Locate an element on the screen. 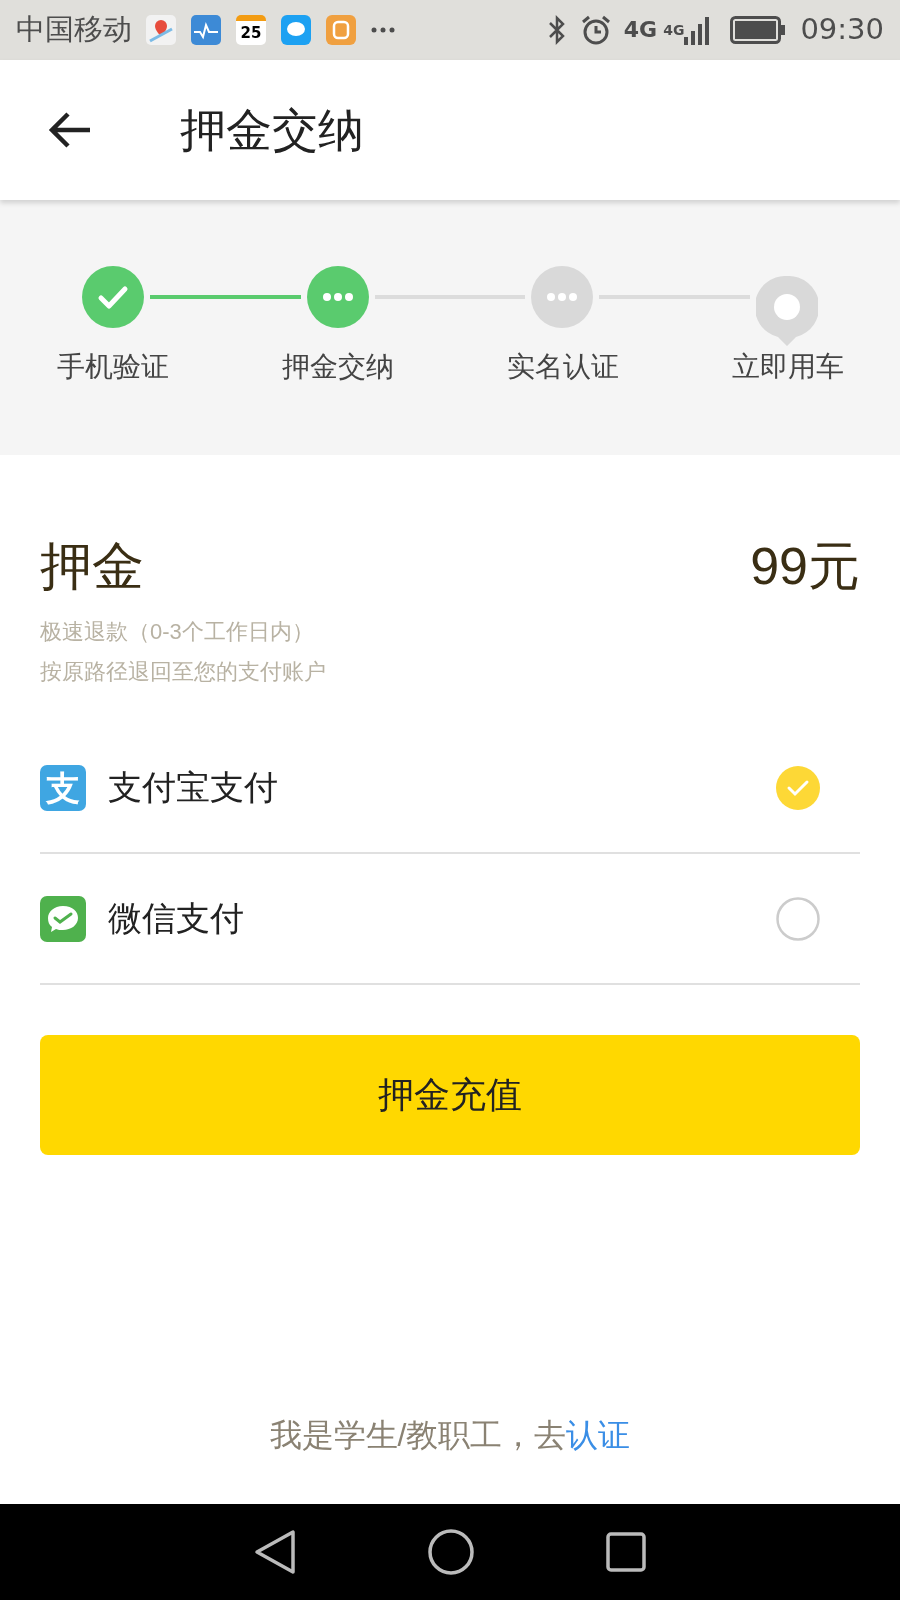  calendar-app-icon: 25 is located at coordinates (251, 30).